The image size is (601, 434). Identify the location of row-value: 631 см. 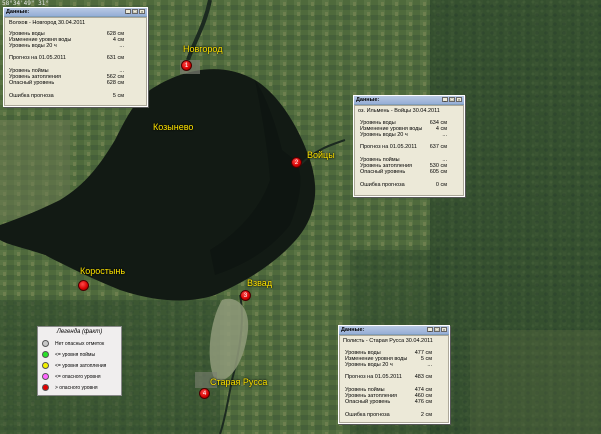
(115, 58).